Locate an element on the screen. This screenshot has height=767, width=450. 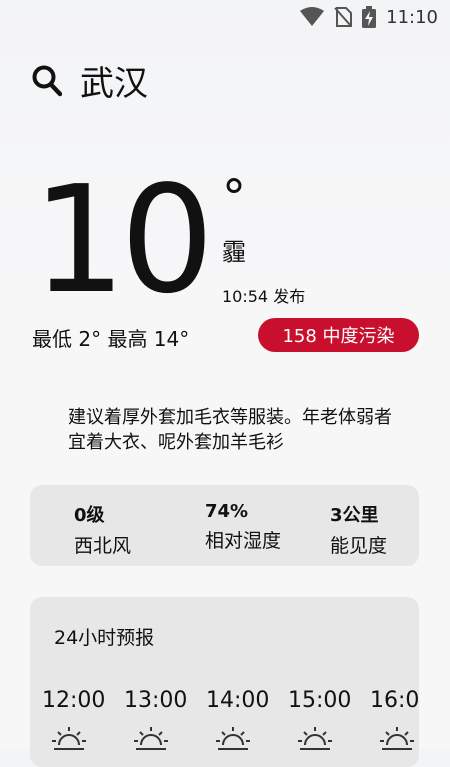
forecast-title: 24小时预报 is located at coordinates (104, 638).